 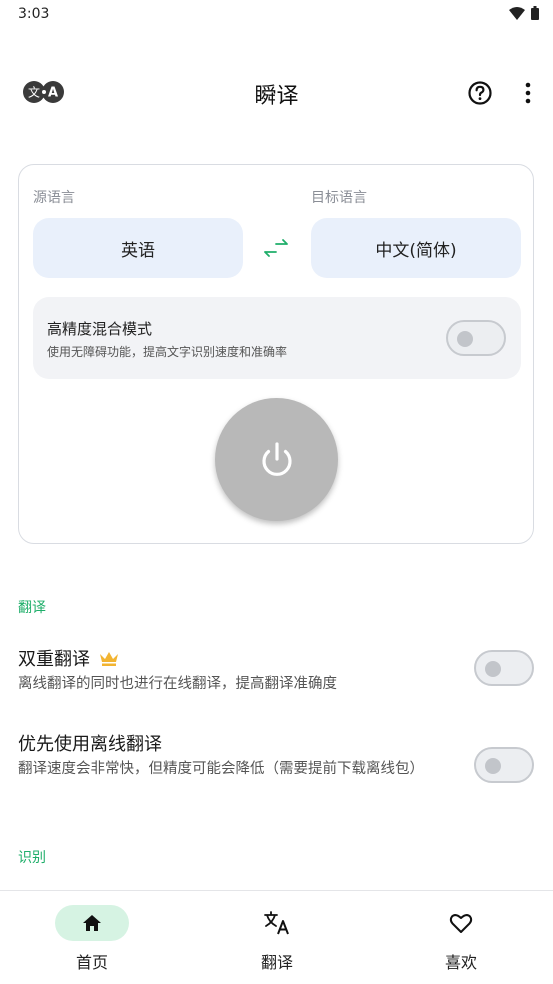 I want to click on dual-translate-title-row: 双重翻译, so click(x=69, y=658).